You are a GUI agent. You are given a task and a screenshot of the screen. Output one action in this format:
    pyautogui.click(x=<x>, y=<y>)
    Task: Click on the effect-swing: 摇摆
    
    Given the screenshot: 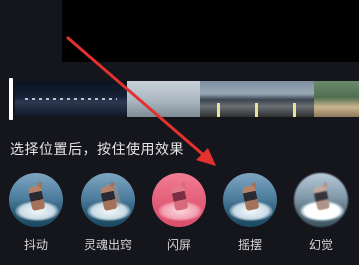 What is the action you would take?
    pyautogui.click(x=250, y=217)
    